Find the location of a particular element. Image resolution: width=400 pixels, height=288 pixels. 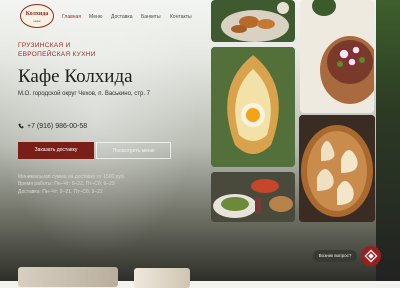

cuisine-line-1: Грузинская и is located at coordinates (44, 45).